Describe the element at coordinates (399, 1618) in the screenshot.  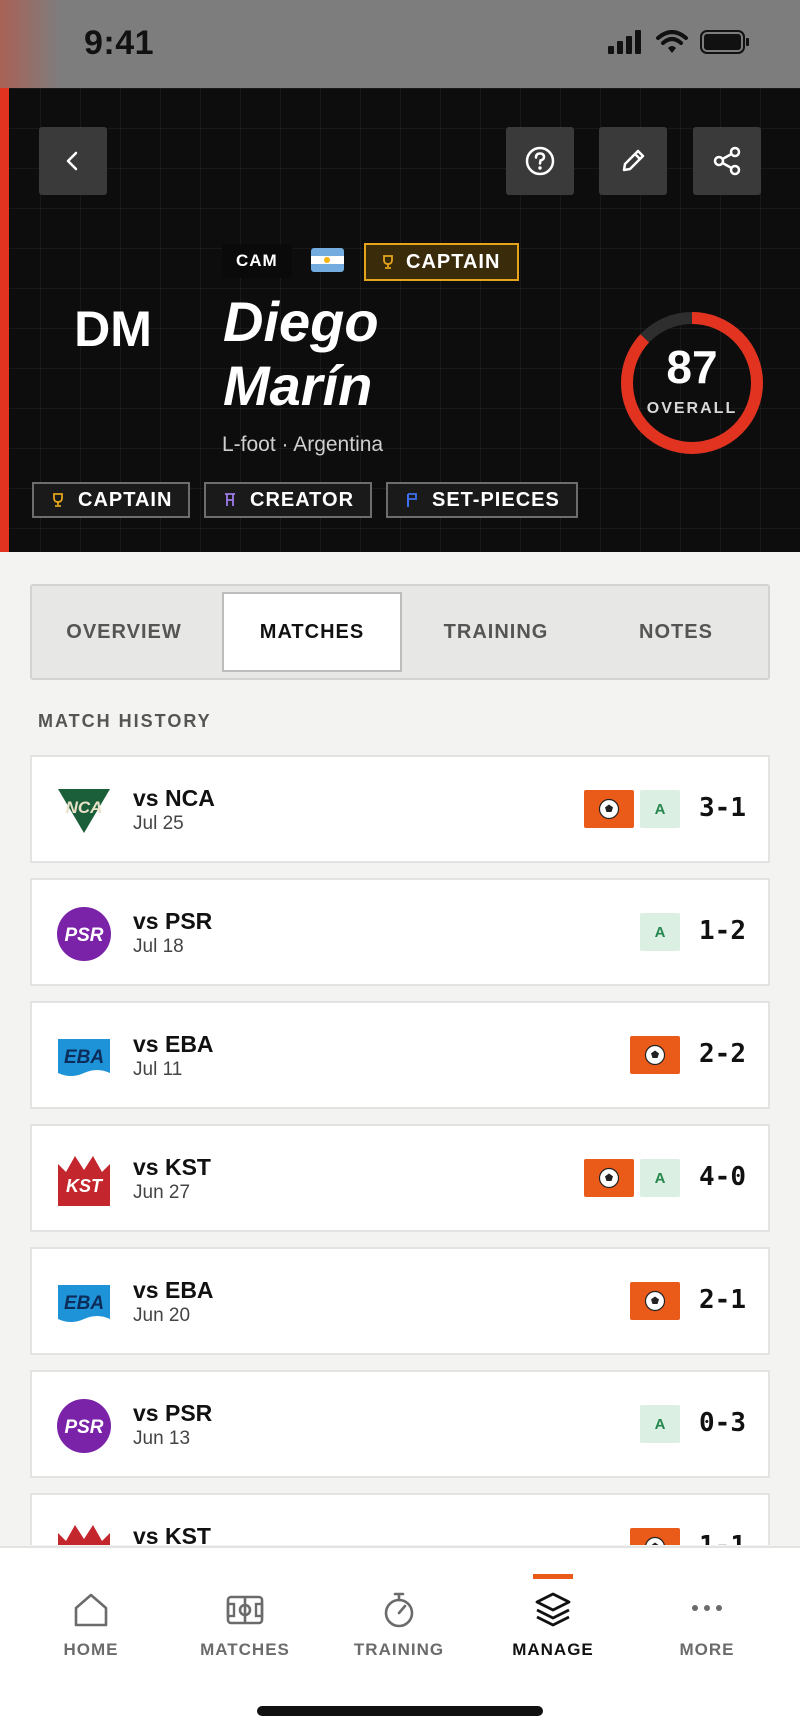
I see `nav-training: TRAINING` at that location.